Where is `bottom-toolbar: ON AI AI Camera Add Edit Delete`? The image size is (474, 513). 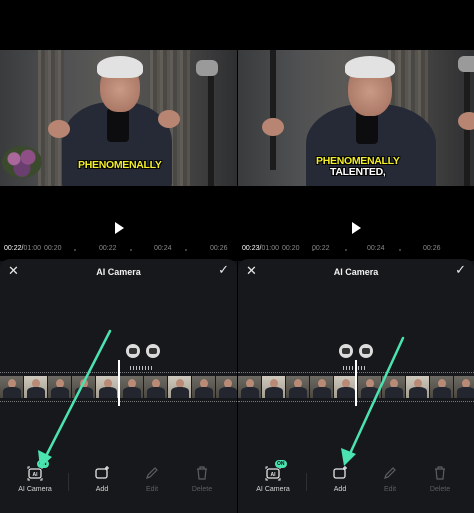
bottom-toolbar: ON AI AI Camera Add Edit Delete is located at coordinates (356, 482).